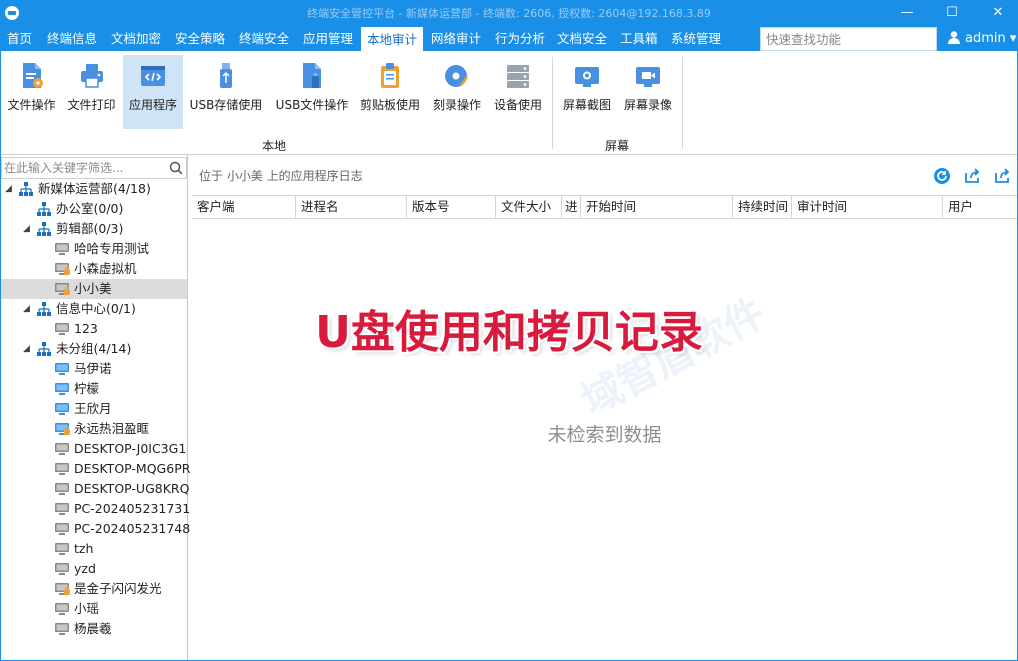  I want to click on tree-node-terminal: DESKTOP-J0IC3G1, so click(94, 449).